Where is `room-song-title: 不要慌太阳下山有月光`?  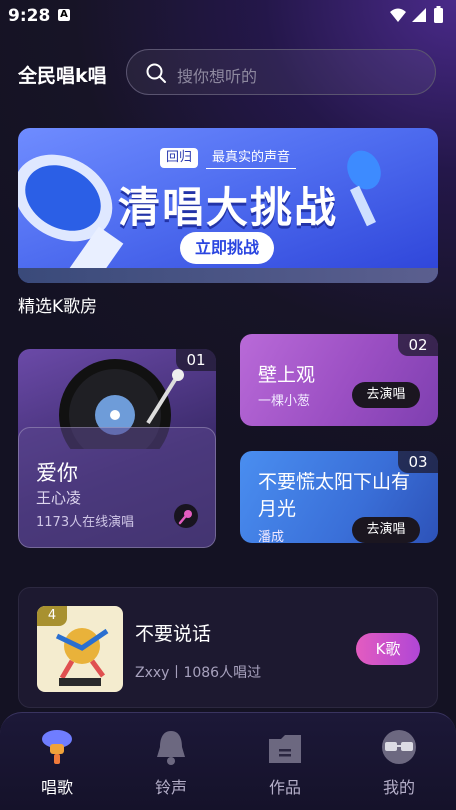 room-song-title: 不要慌太阳下山有月光 is located at coordinates (334, 495).